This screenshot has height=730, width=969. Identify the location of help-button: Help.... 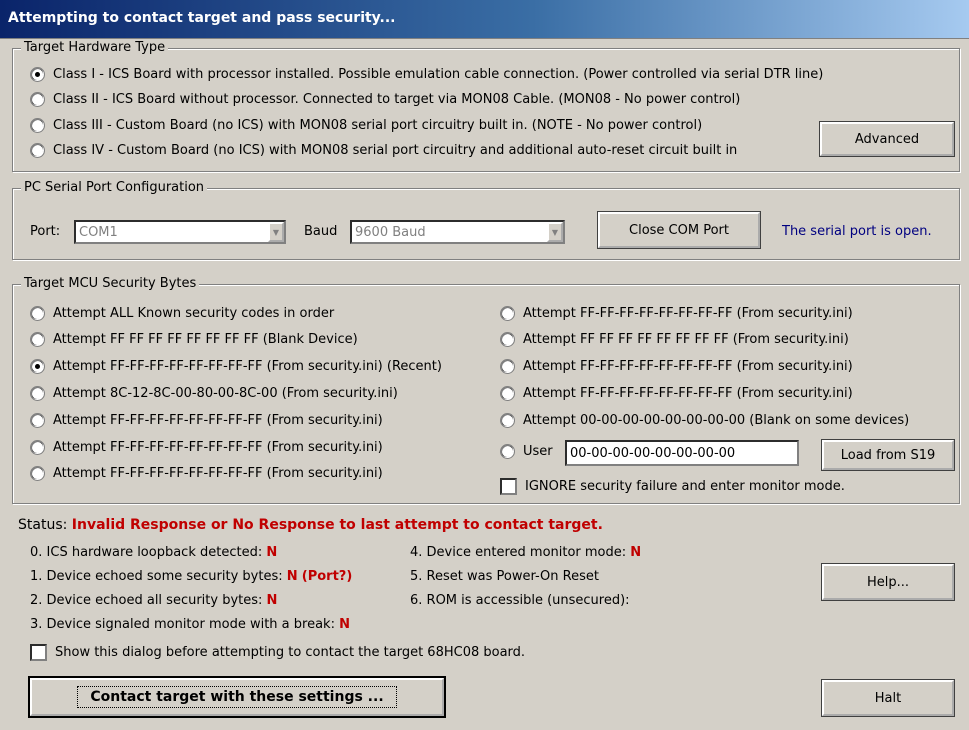
(888, 582).